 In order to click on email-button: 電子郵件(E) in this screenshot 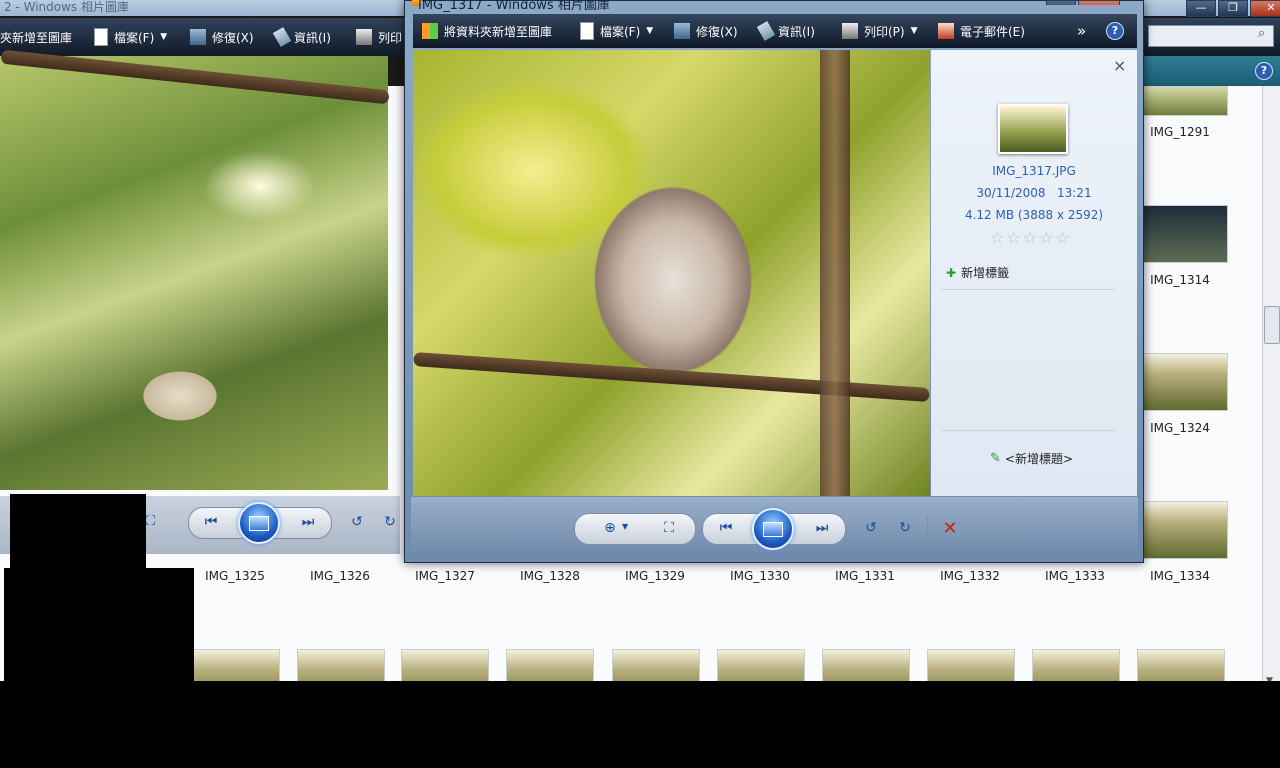, I will do `click(981, 31)`.